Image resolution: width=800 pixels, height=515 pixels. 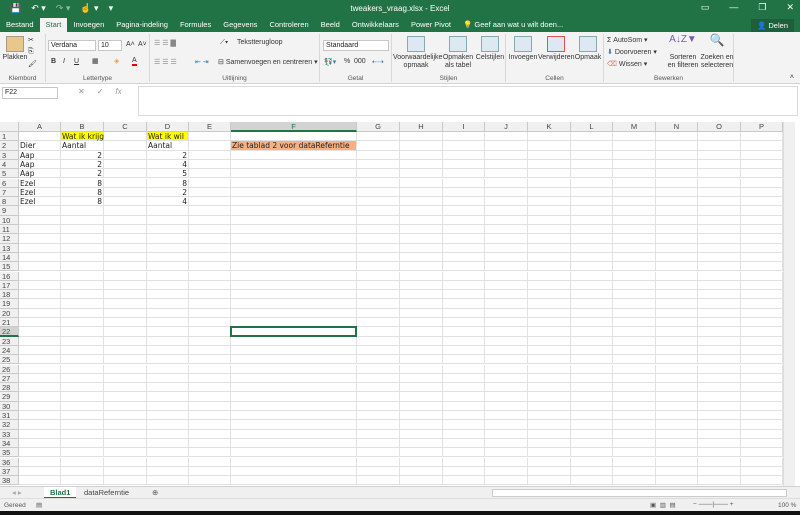 I want to click on cell-A20, so click(x=40, y=313).